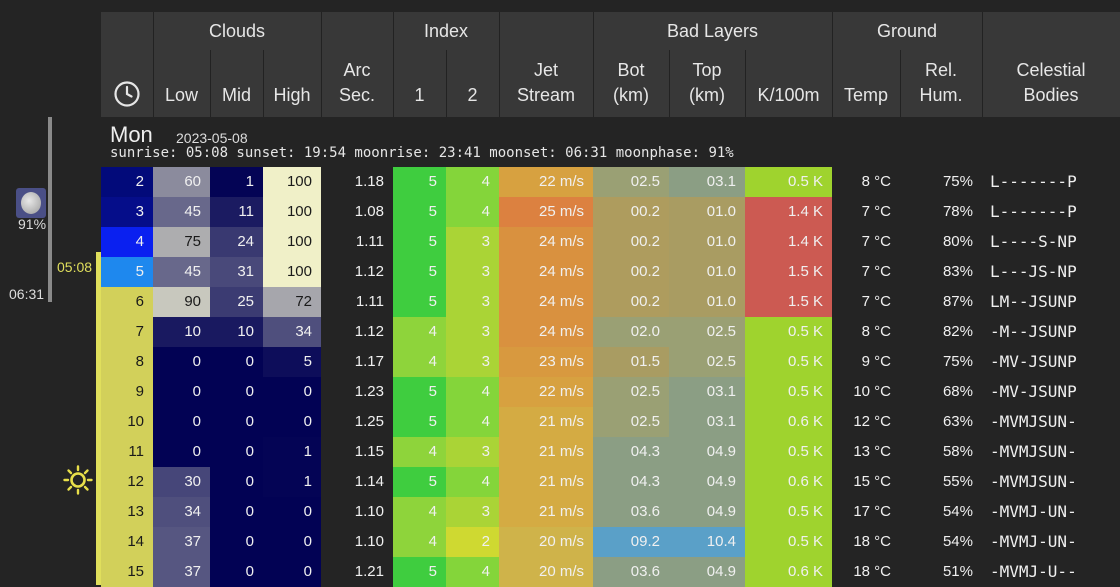  What do you see at coordinates (369, 301) in the screenshot?
I see `arc-sec-cell: 1.11` at bounding box center [369, 301].